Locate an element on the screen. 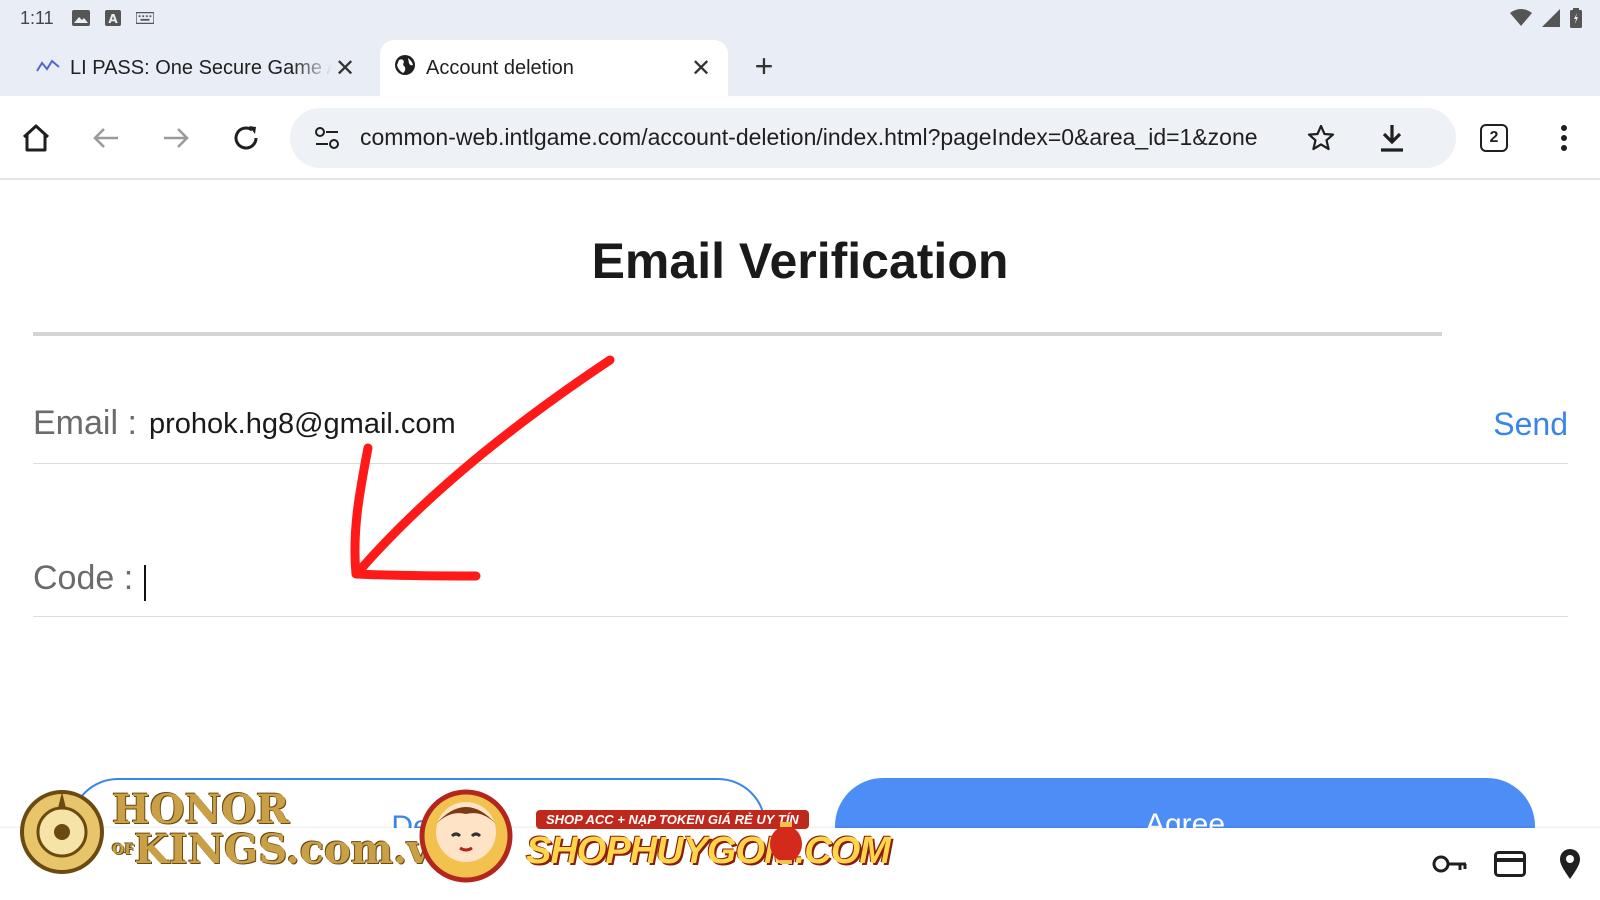  red-lantern-icon is located at coordinates (786, 843).